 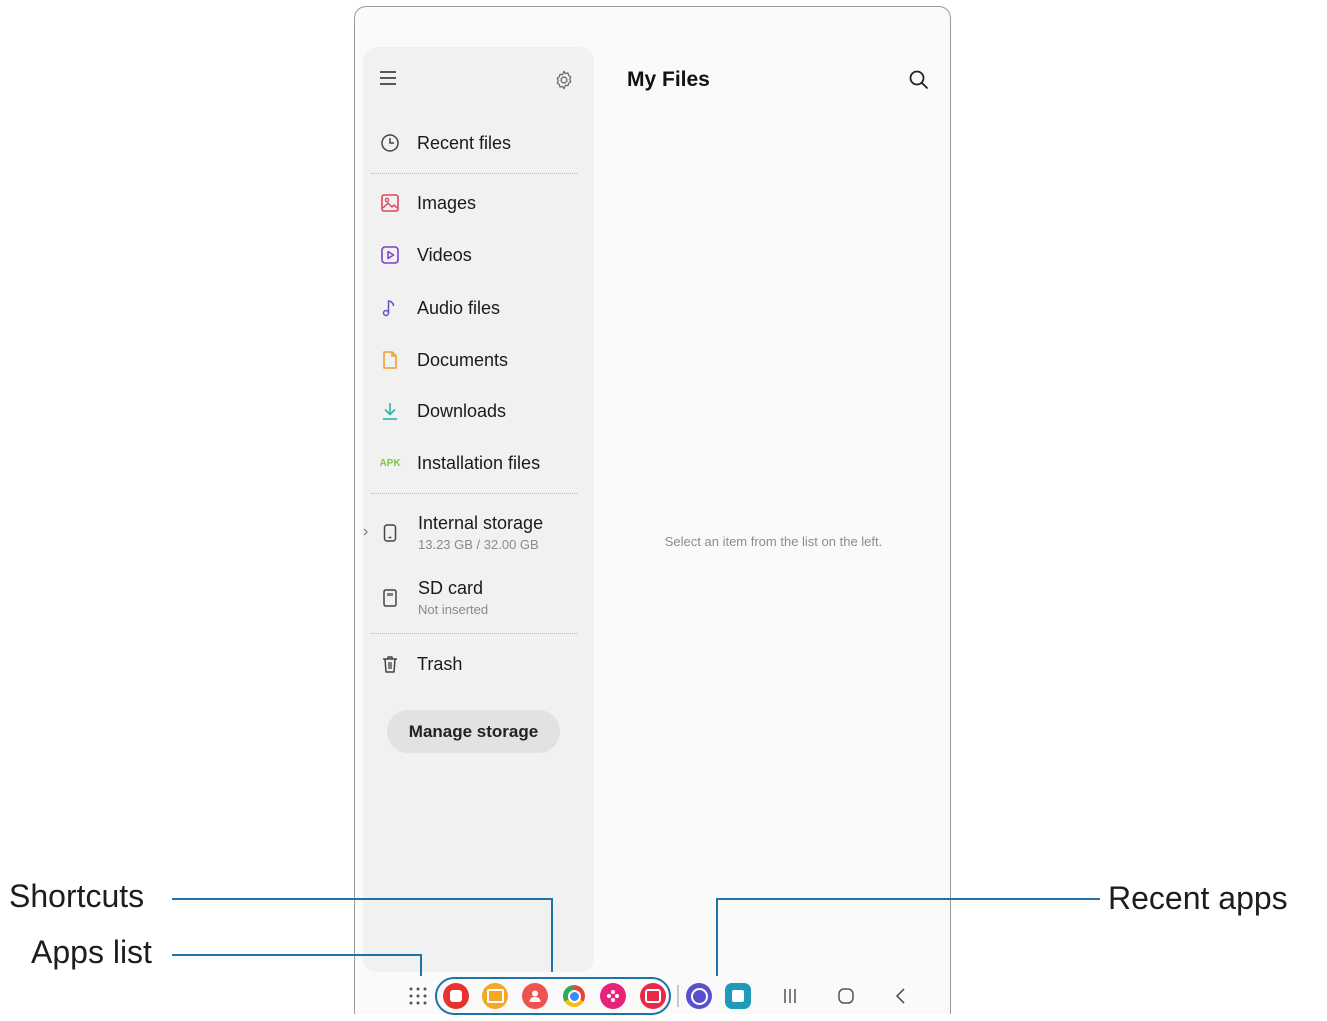 I want to click on my-files-app-icon, so click(x=495, y=996).